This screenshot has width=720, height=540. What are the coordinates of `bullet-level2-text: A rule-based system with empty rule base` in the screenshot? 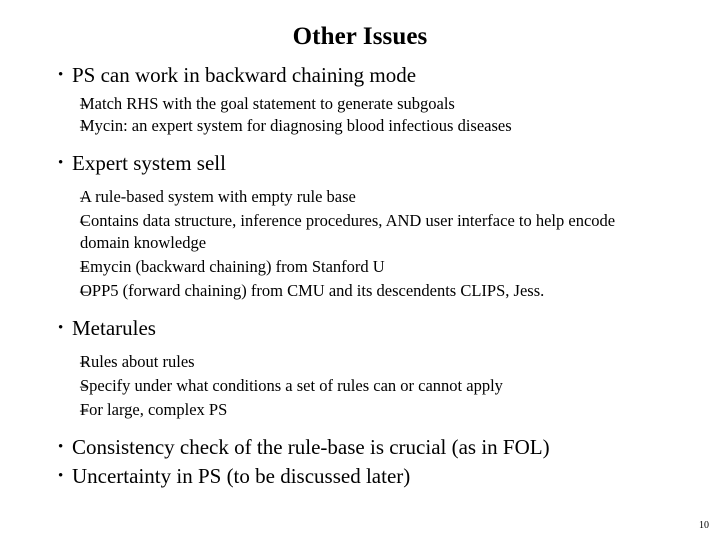 It's located at (218, 196).